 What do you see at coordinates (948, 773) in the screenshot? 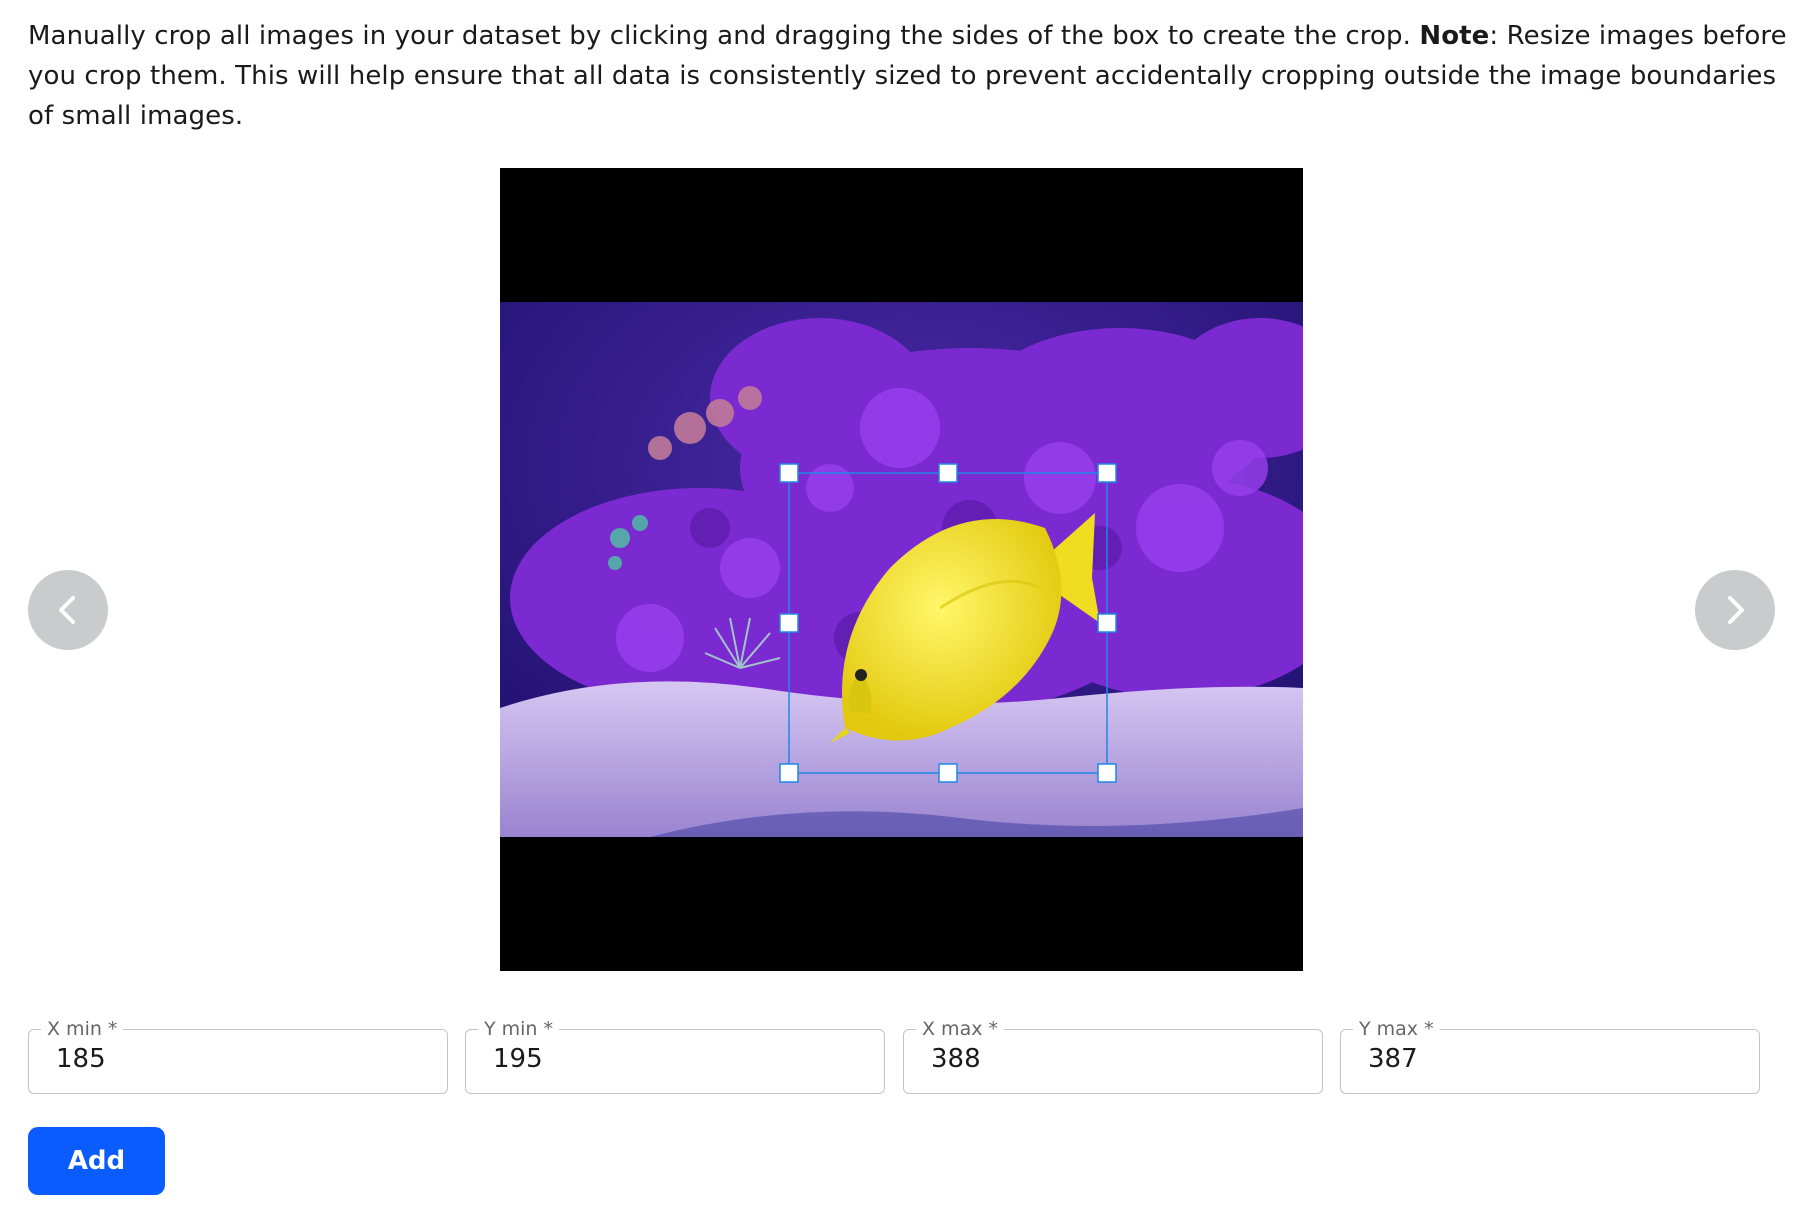
I see `crop-handle-bottom` at bounding box center [948, 773].